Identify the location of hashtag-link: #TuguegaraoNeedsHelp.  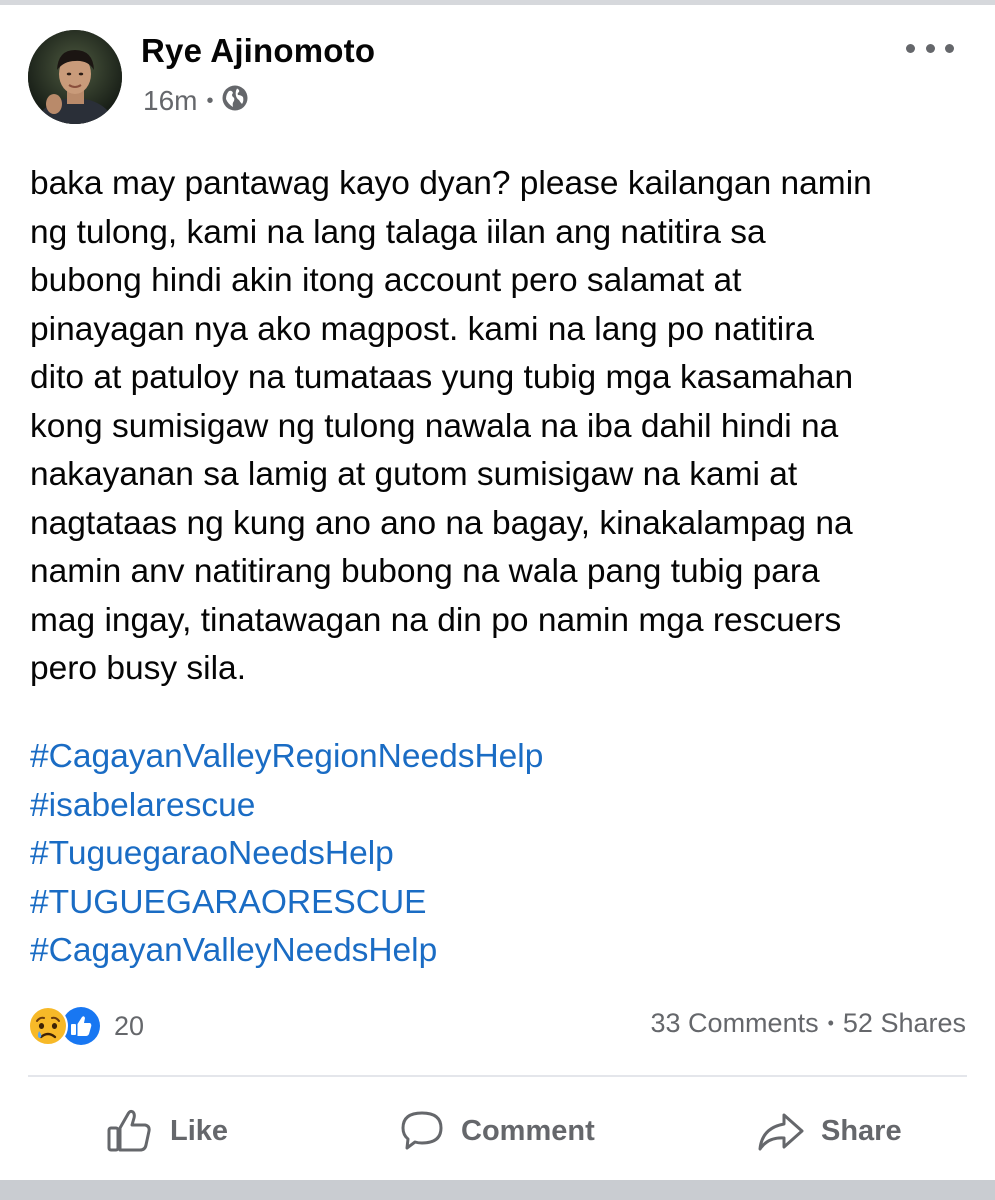
(286, 854).